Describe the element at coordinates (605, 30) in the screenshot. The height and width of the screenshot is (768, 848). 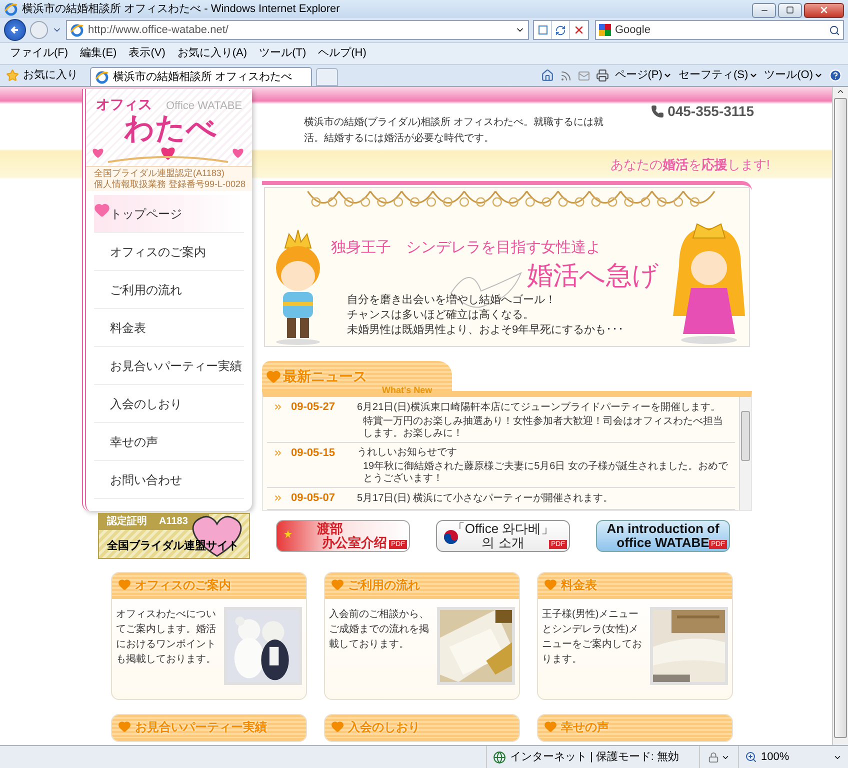
I see `search-provider-icon` at that location.